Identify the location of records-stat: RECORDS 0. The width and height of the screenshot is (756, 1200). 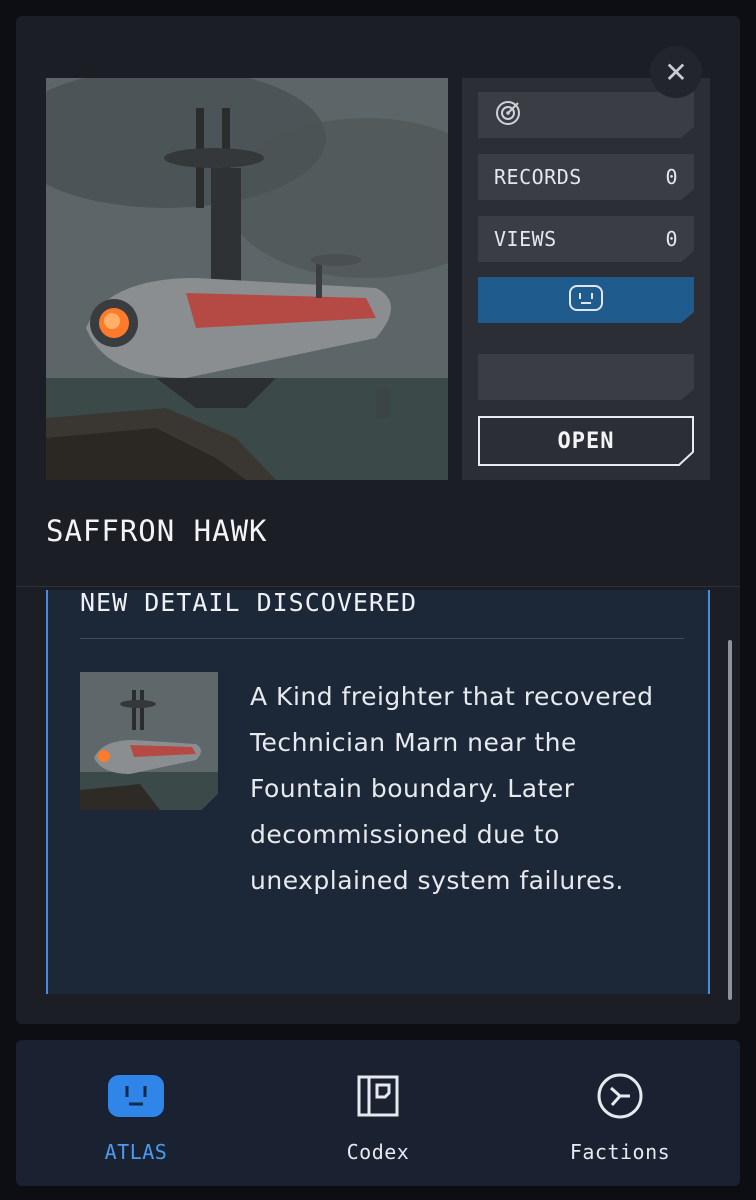
(586, 177).